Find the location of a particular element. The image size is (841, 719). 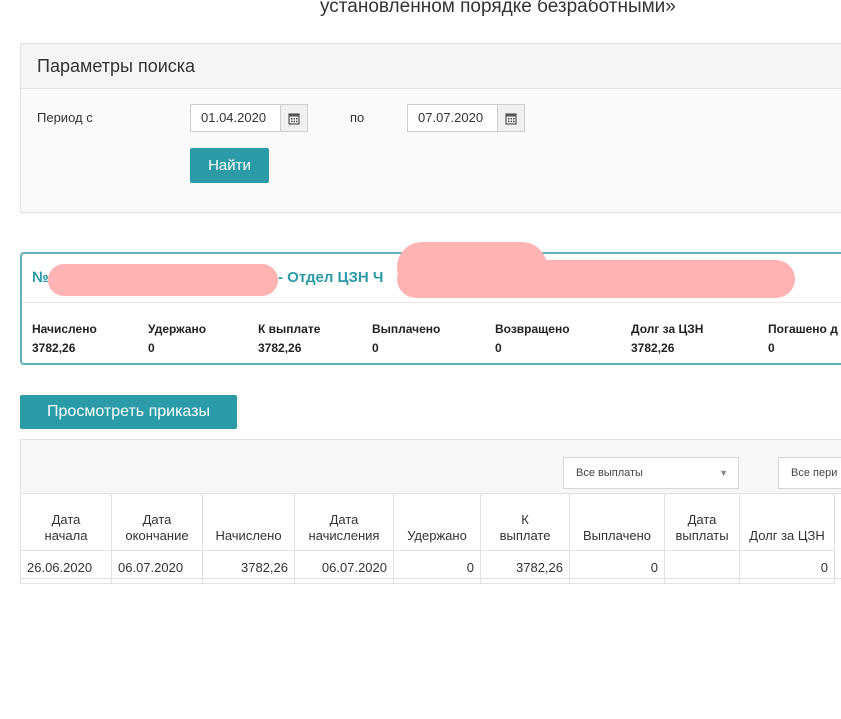

col-header: Дата выплаты is located at coordinates (702, 522).